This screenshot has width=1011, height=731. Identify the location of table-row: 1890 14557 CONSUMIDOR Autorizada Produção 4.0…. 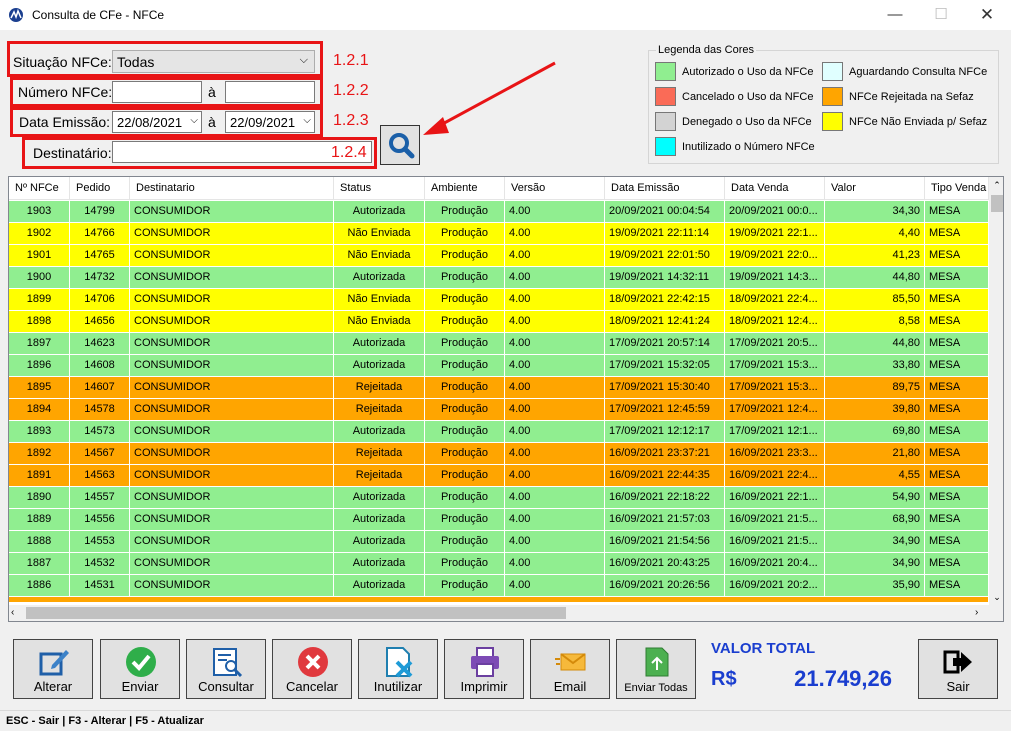
(499, 498).